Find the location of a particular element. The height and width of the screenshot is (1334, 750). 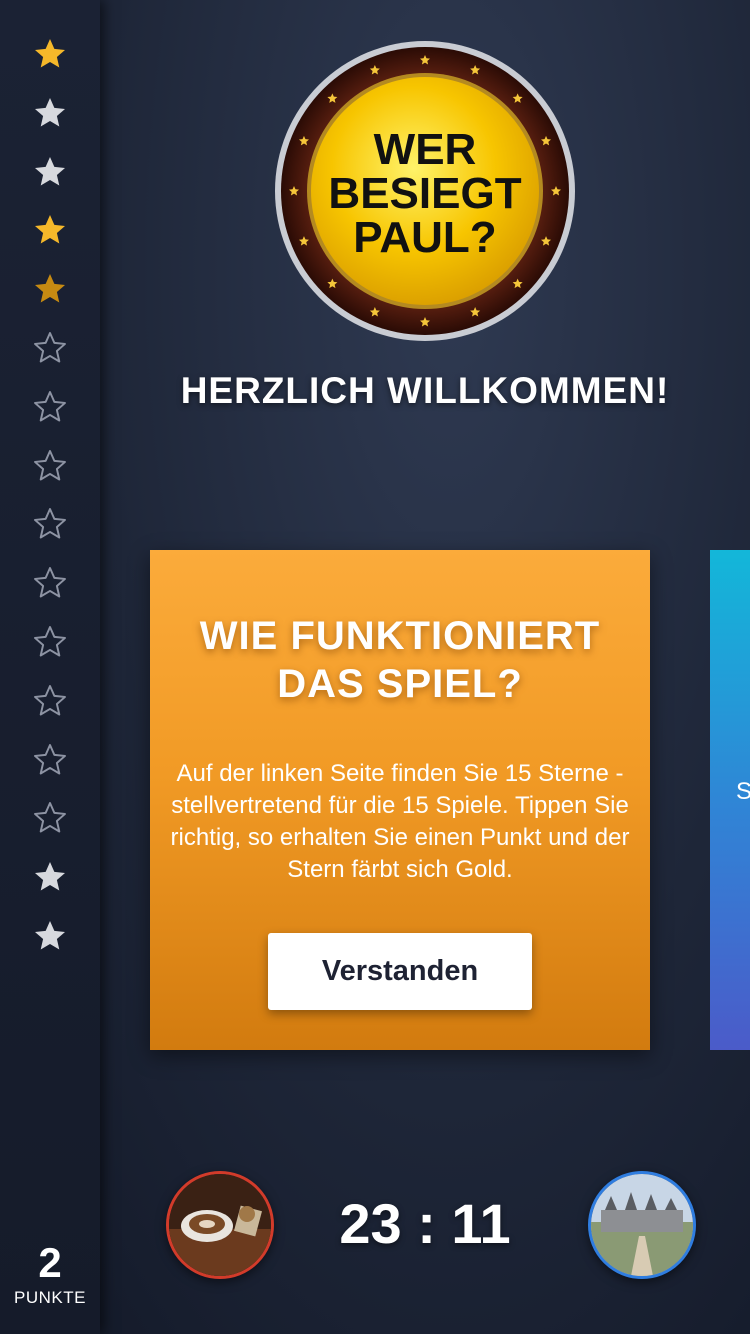

coffee-photo-icon is located at coordinates (220, 1225).